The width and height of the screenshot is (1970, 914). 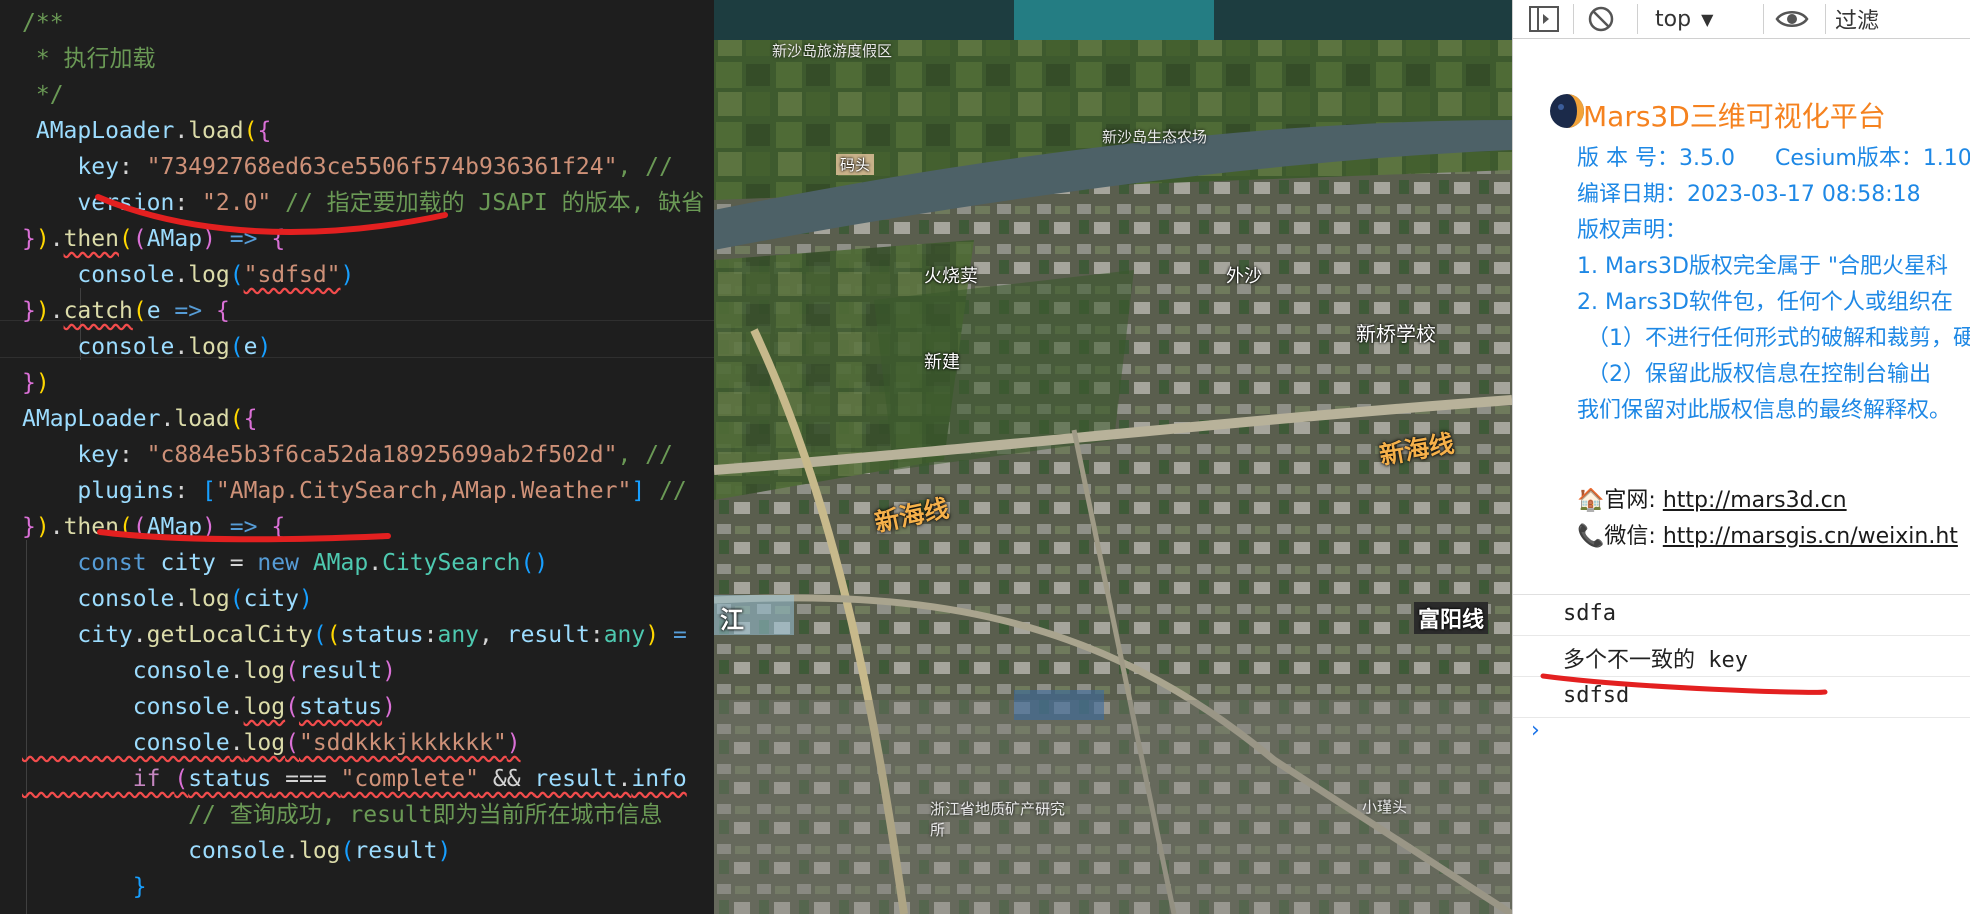 I want to click on map-label-resort: 新沙岛旅游度假区, so click(x=832, y=51).